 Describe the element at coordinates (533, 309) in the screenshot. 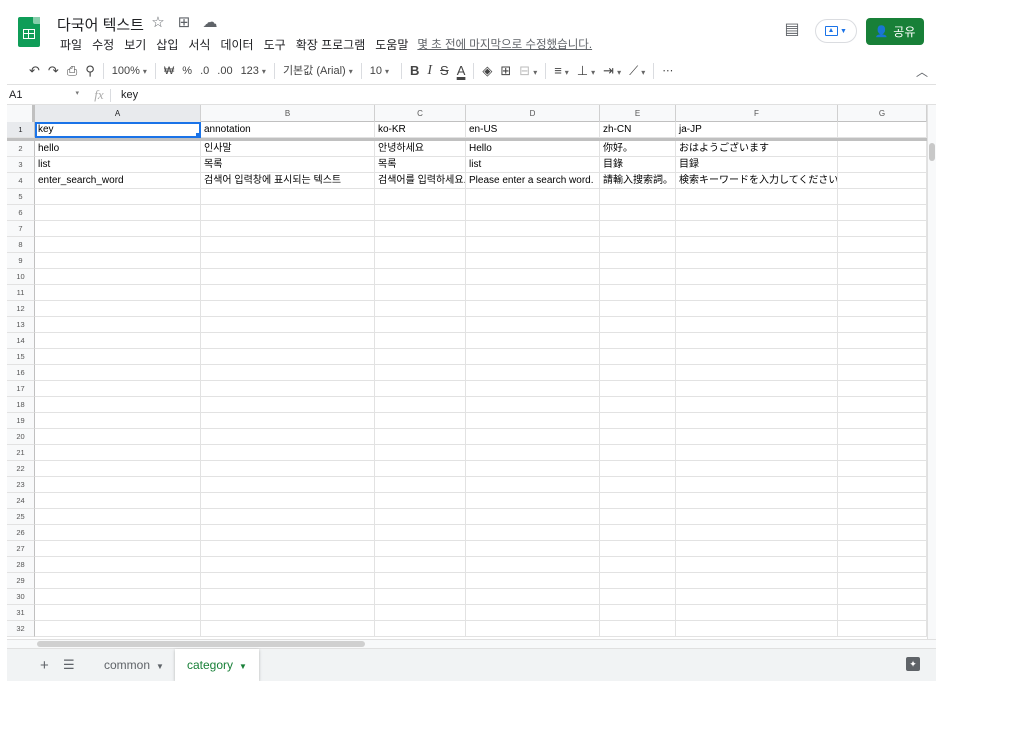

I see `cell-d12` at that location.